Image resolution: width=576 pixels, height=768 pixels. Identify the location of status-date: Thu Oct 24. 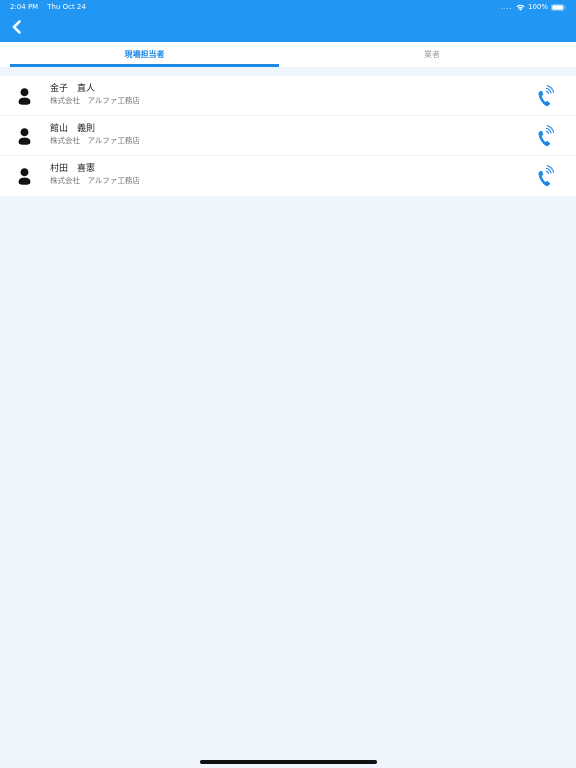
(66, 7).